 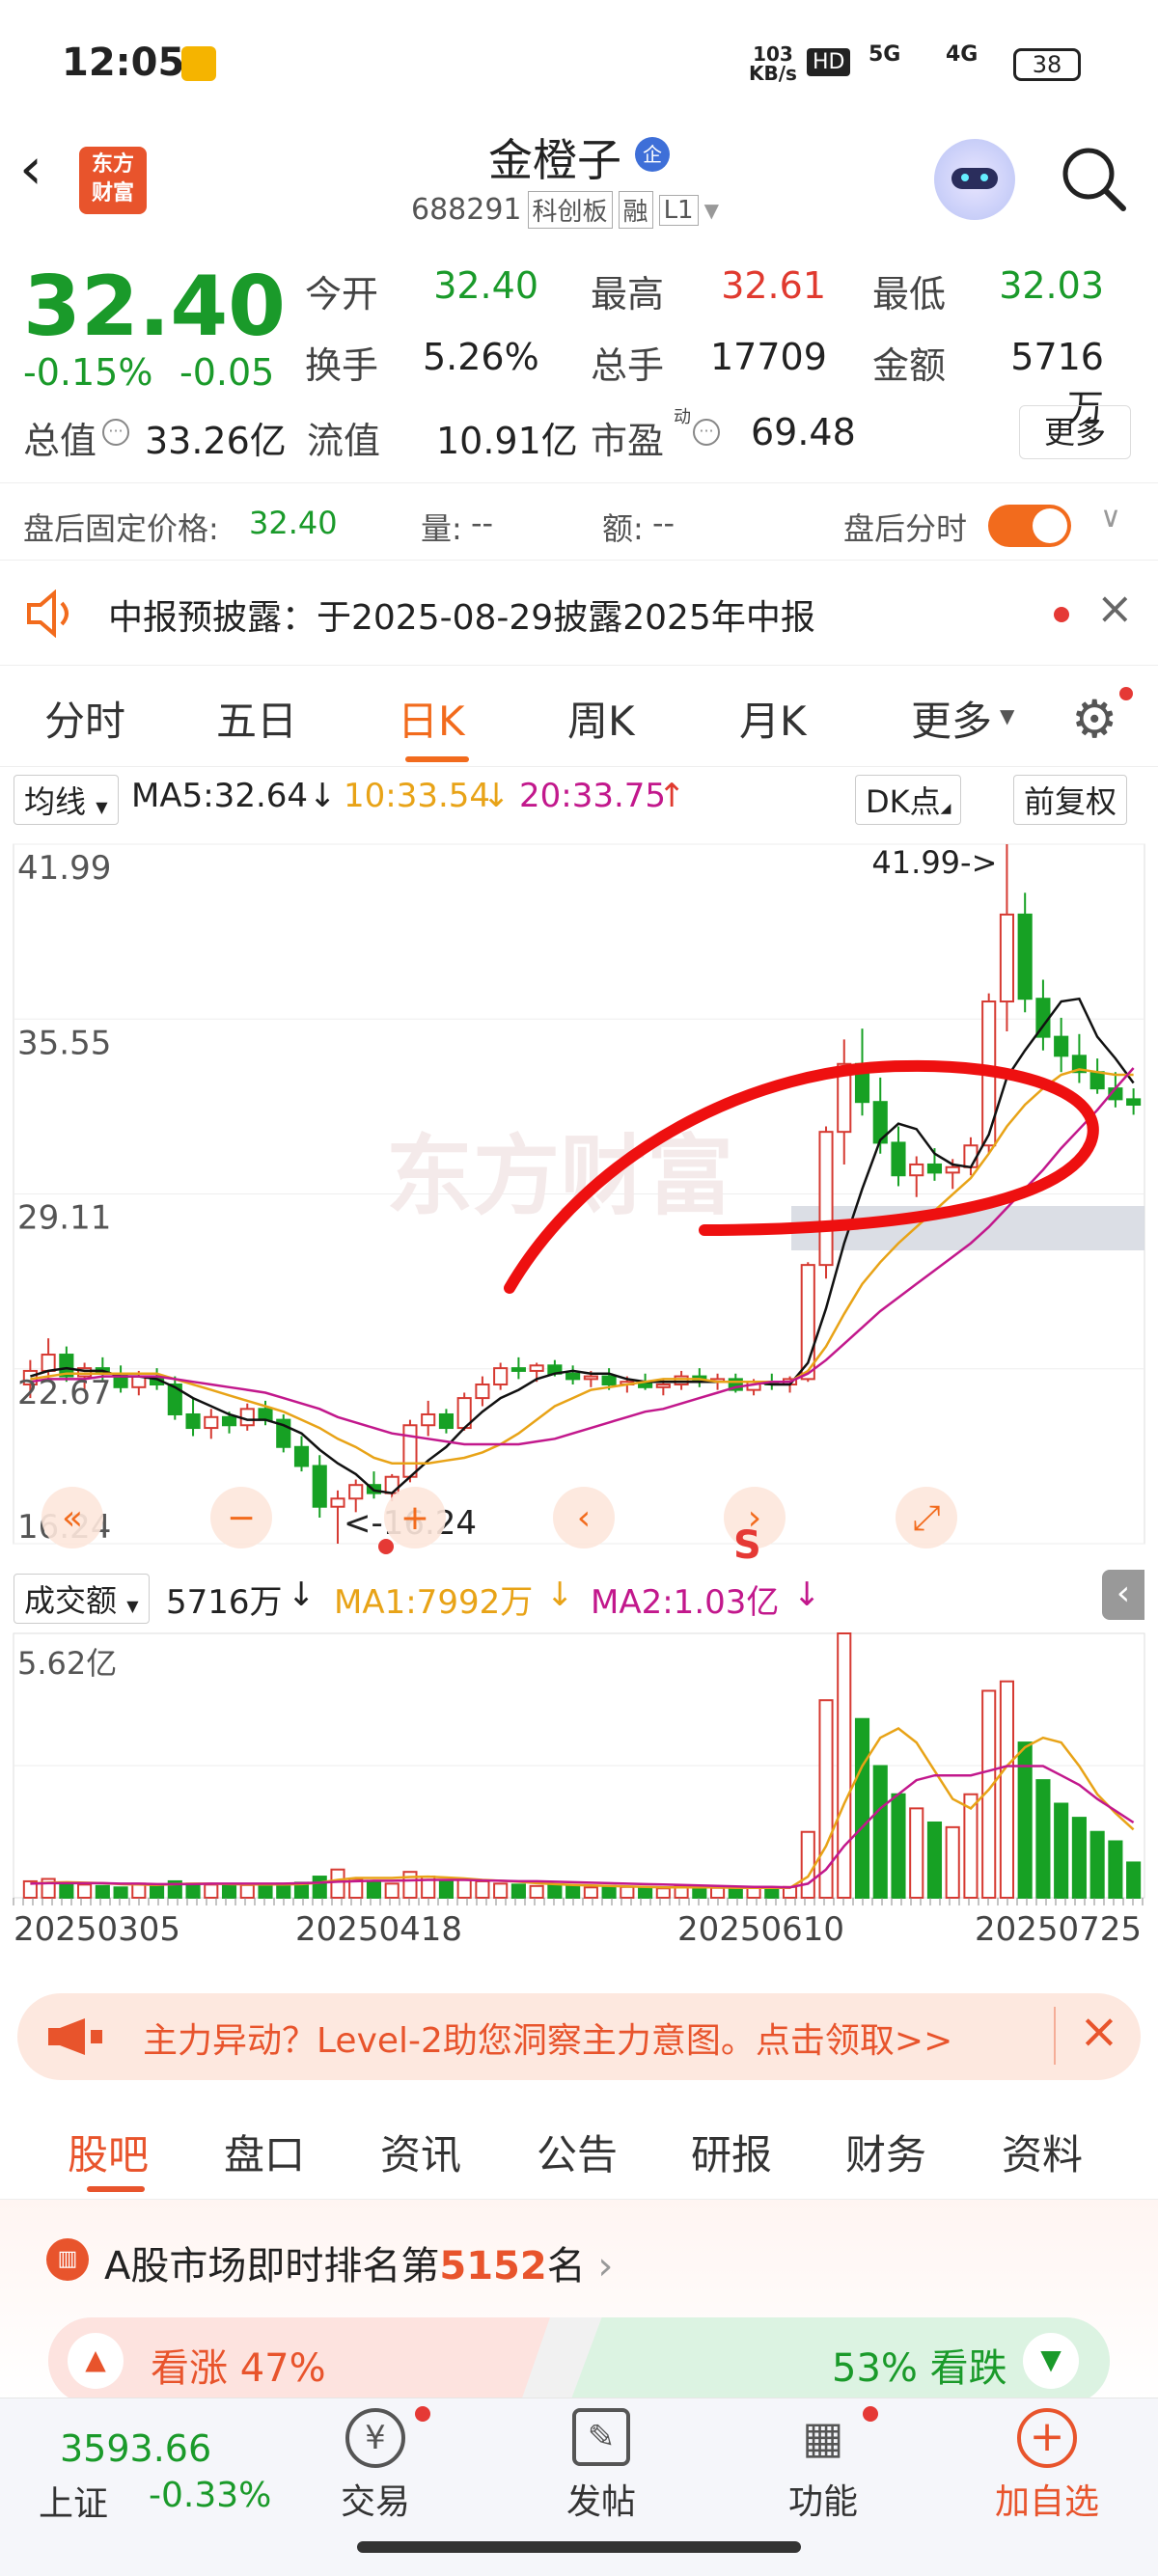 What do you see at coordinates (962, 54) in the screenshot?
I see `signal-4g-icon: 4G` at bounding box center [962, 54].